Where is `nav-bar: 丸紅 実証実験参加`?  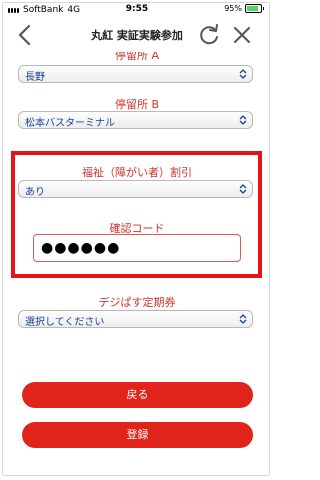
nav-bar: 丸紅 実証実験参加 is located at coordinates (137, 35).